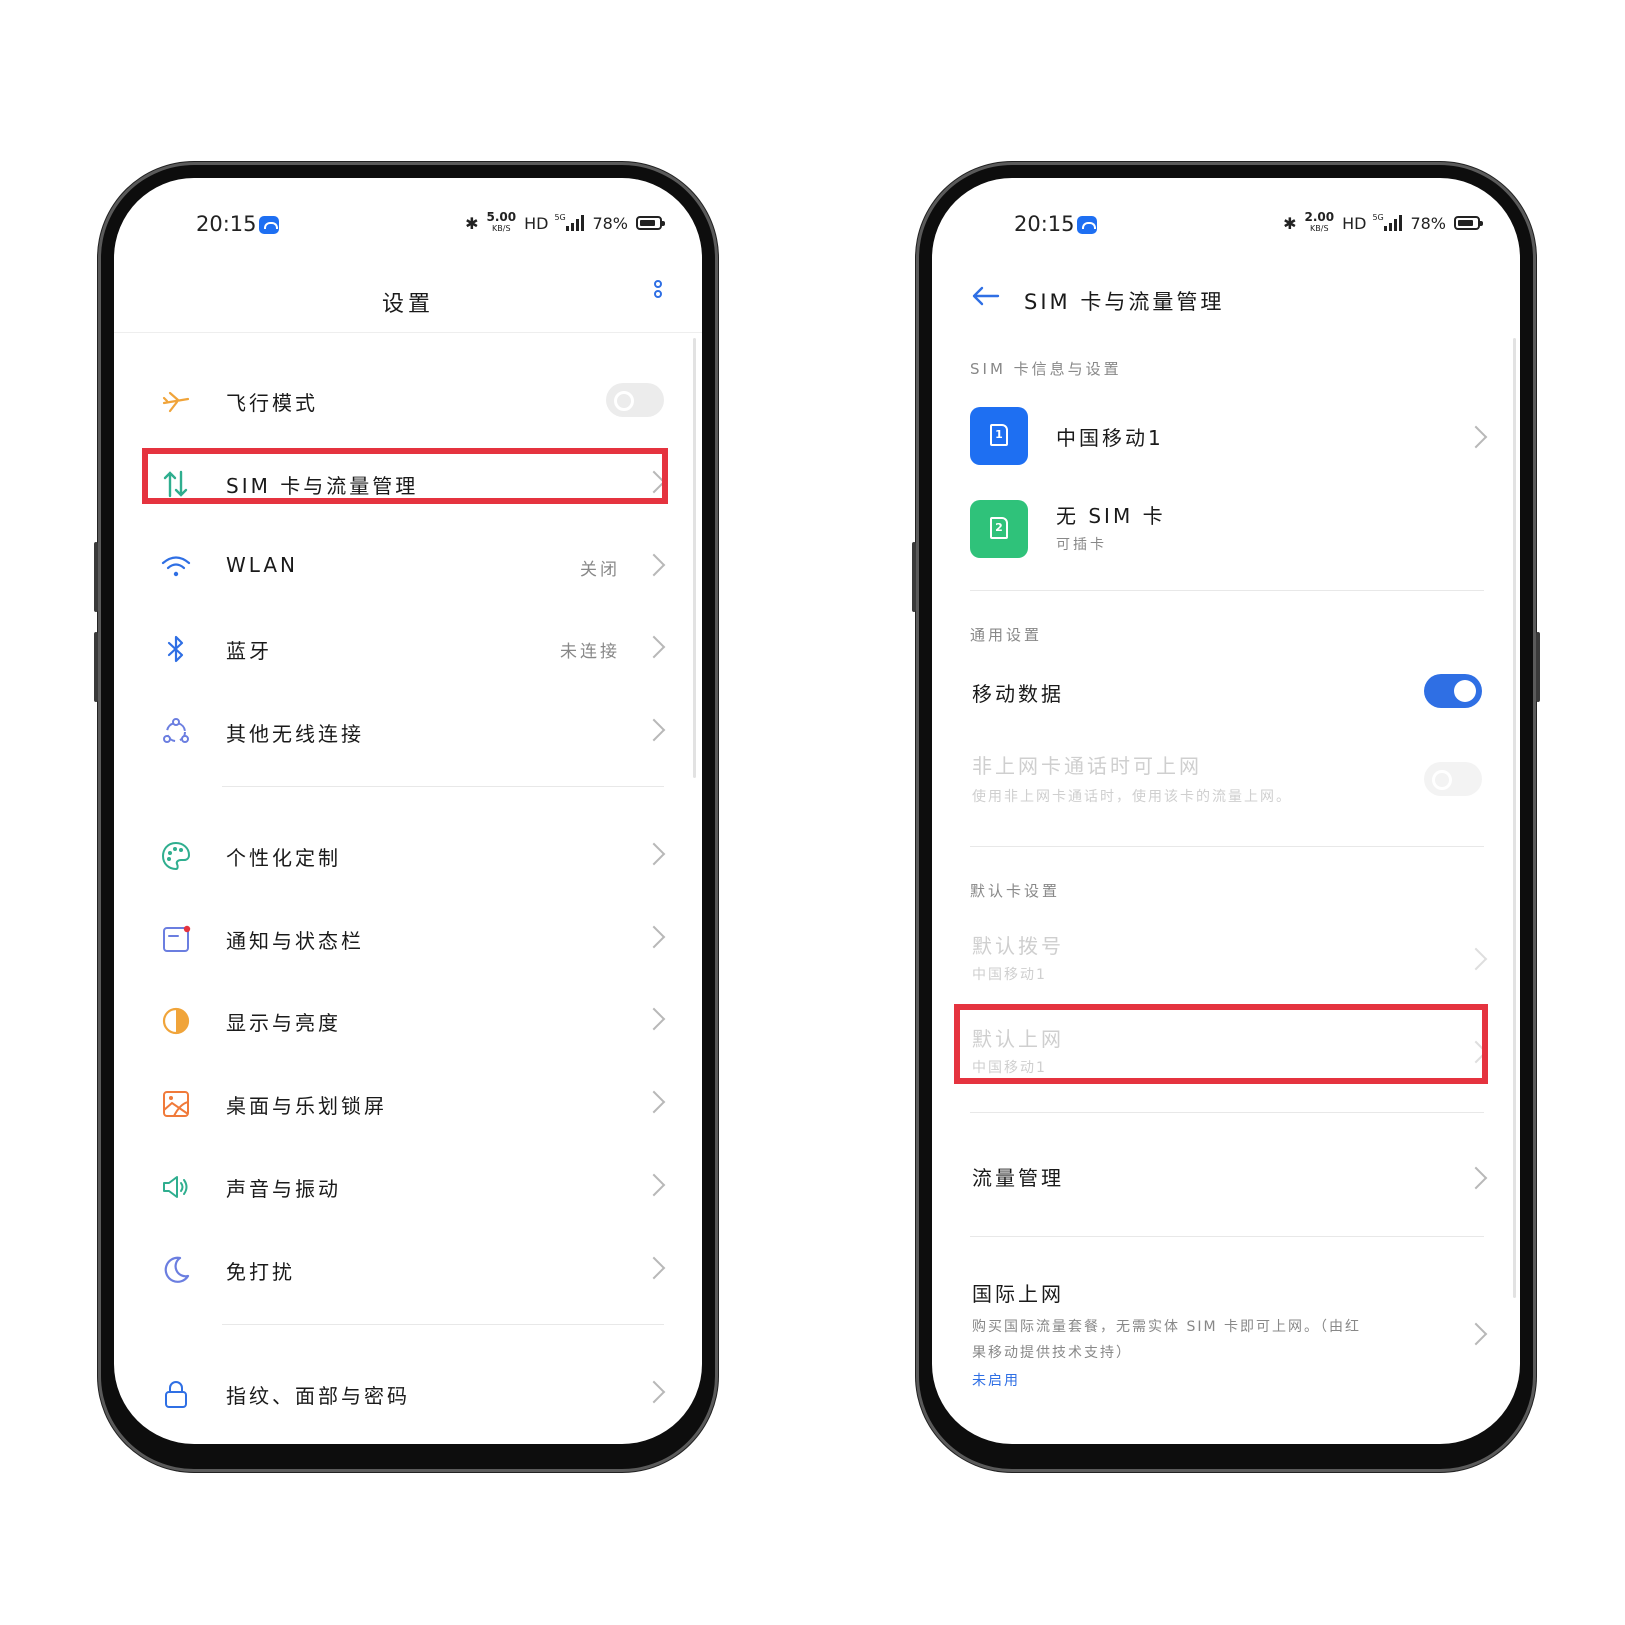  What do you see at coordinates (999, 436) in the screenshot?
I see `sim1-icon: 1` at bounding box center [999, 436].